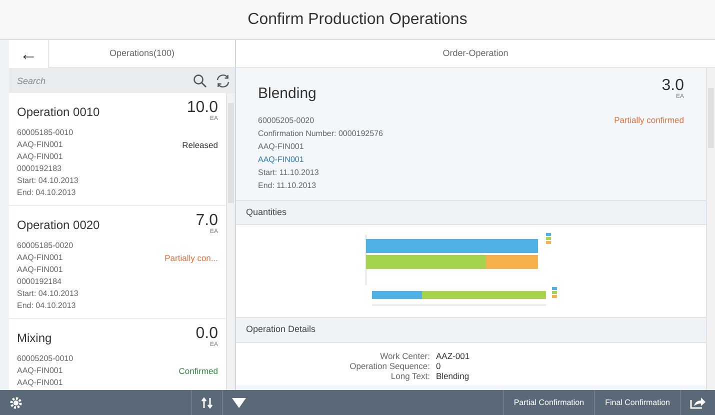 This screenshot has width=715, height=415. What do you see at coordinates (471, 212) in the screenshot?
I see `section-header: Quantities` at bounding box center [471, 212].